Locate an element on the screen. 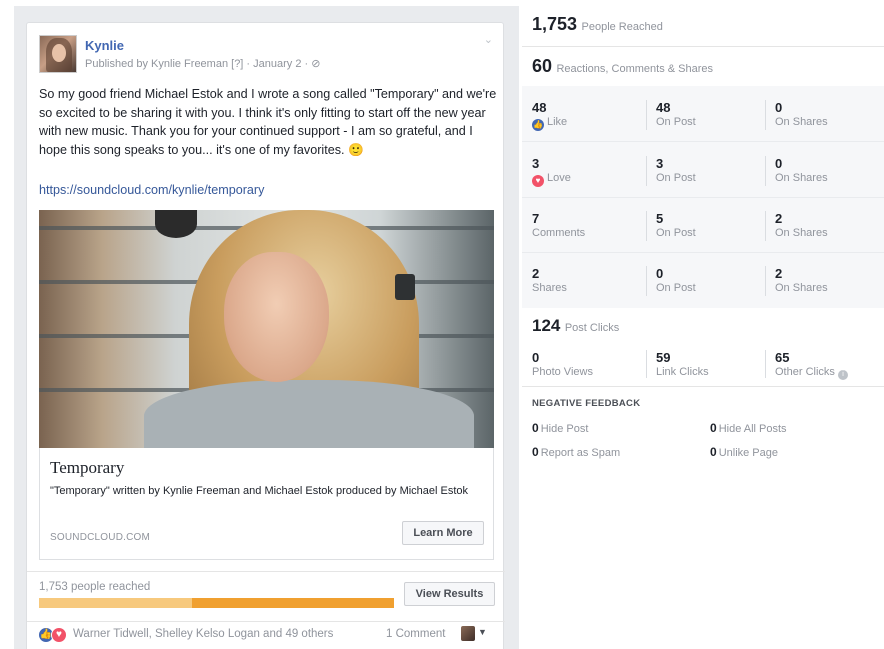 The height and width of the screenshot is (649, 884). shares-on-shares-value: 2 is located at coordinates (779, 273).